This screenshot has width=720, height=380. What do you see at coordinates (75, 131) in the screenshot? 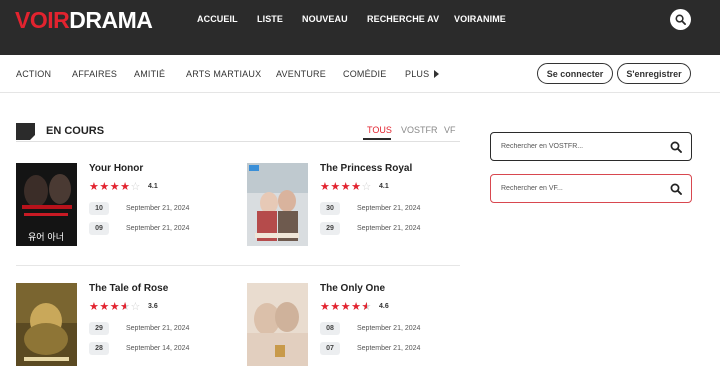
I see `section-title: EN COURS` at bounding box center [75, 131].